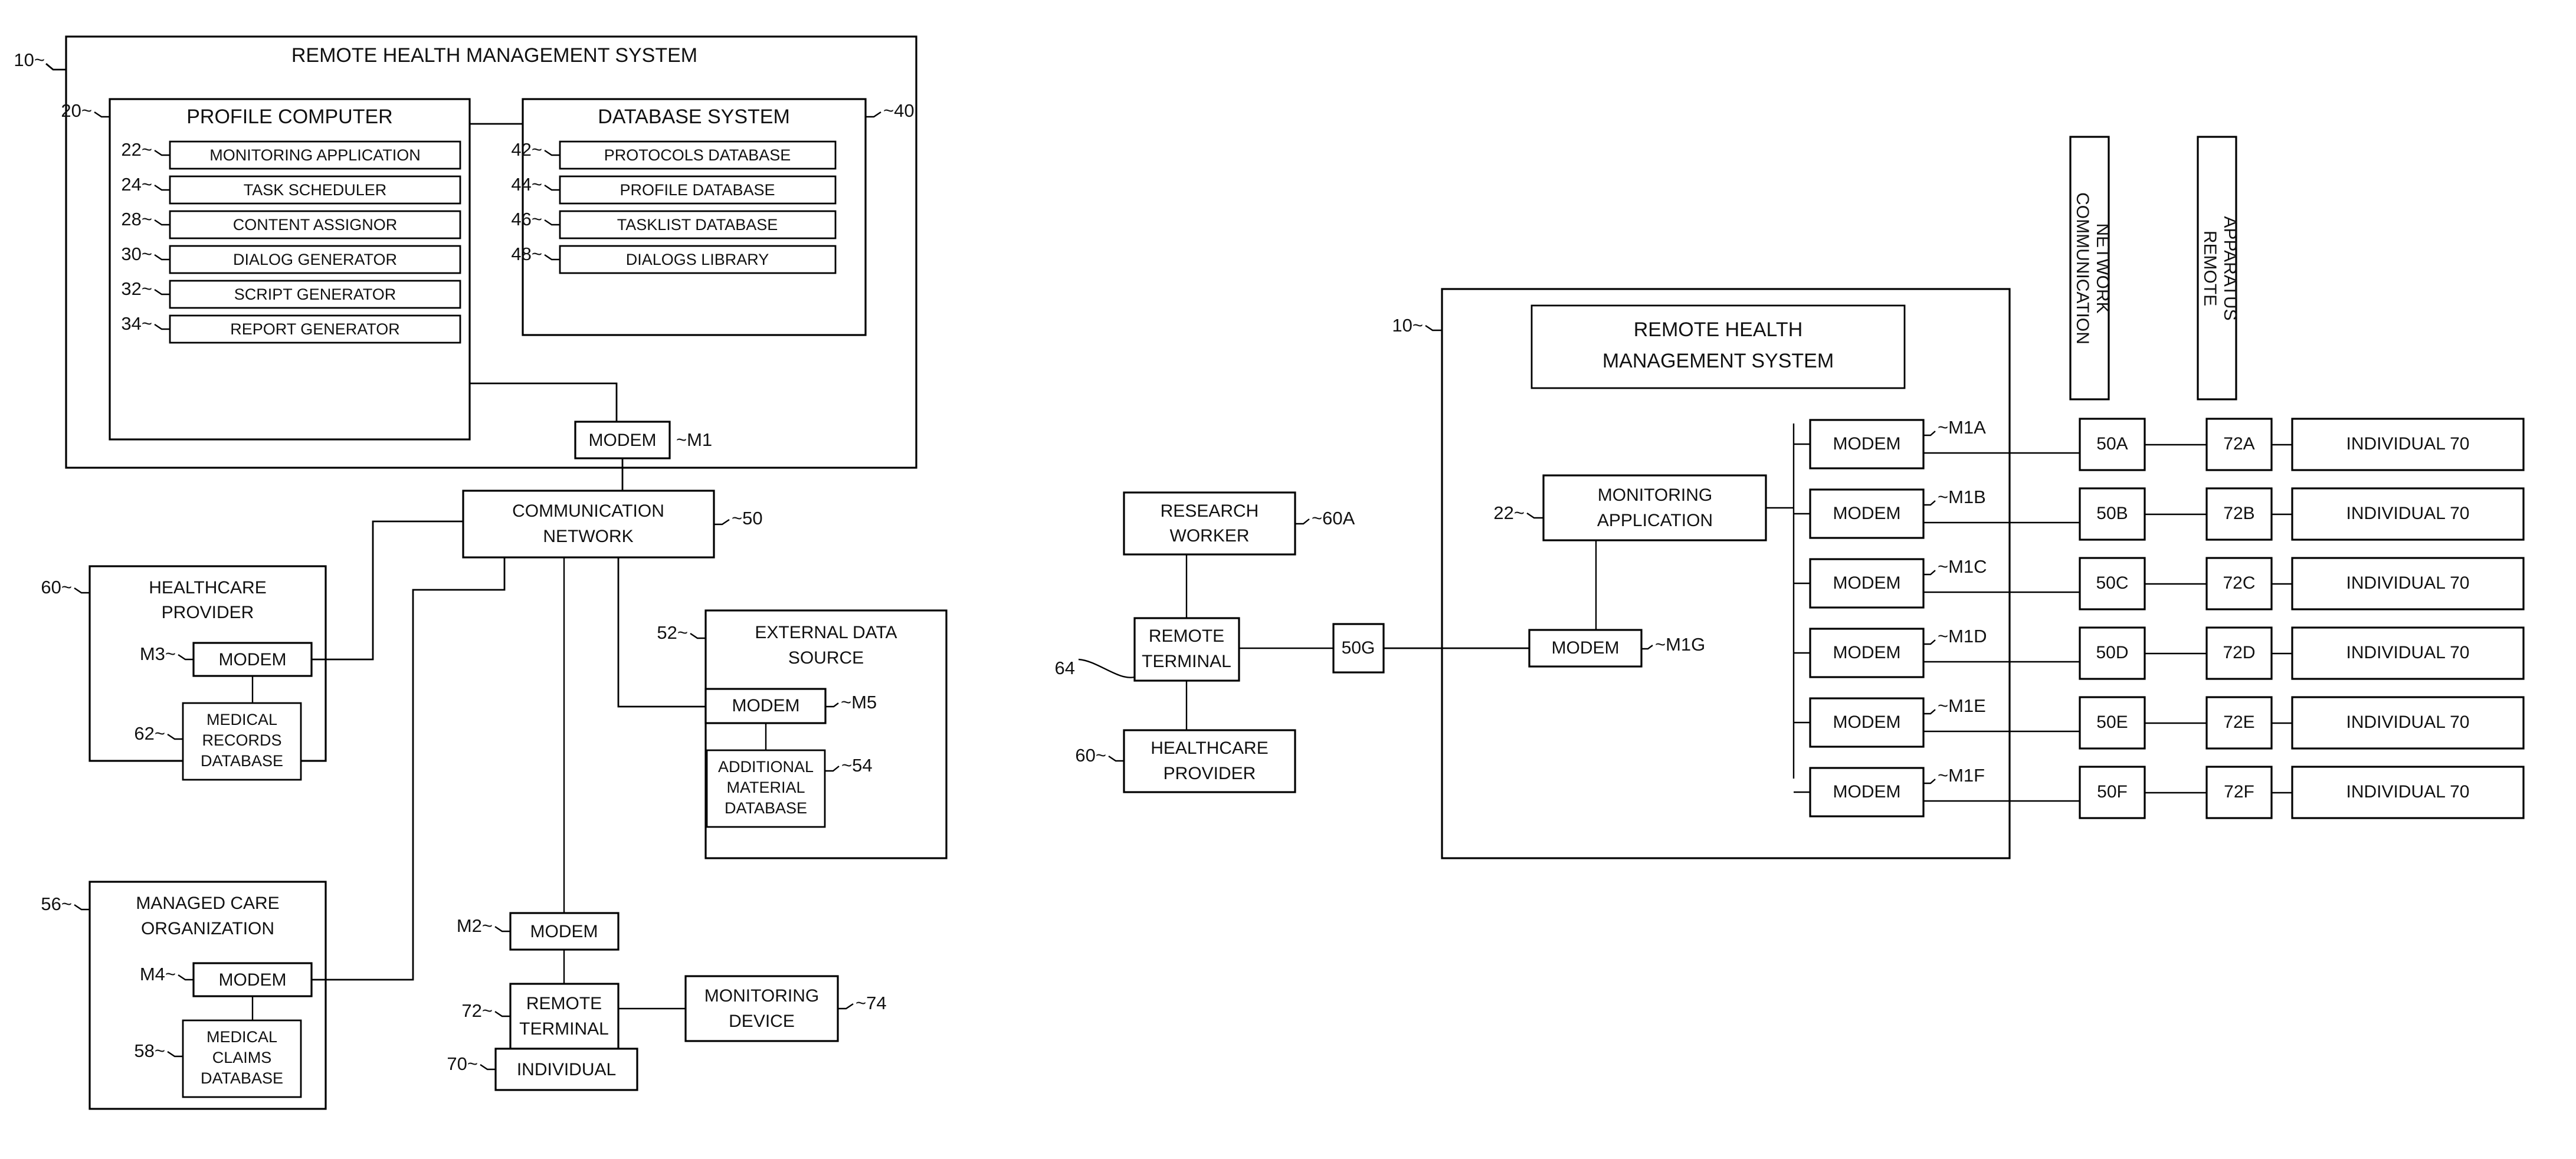  What do you see at coordinates (1210, 511) in the screenshot?
I see `fig2-research-worker-line1: RESEARCH` at bounding box center [1210, 511].